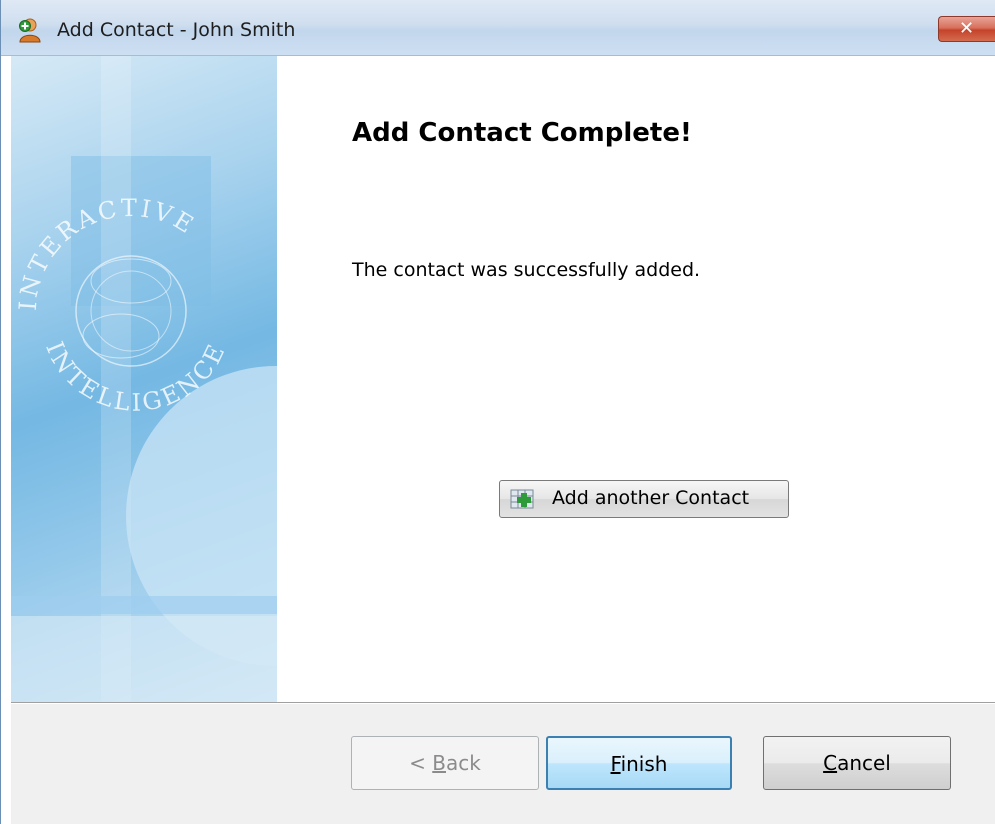 The width and height of the screenshot is (995, 824). I want to click on window-title: Add Contact - John Smith, so click(176, 30).